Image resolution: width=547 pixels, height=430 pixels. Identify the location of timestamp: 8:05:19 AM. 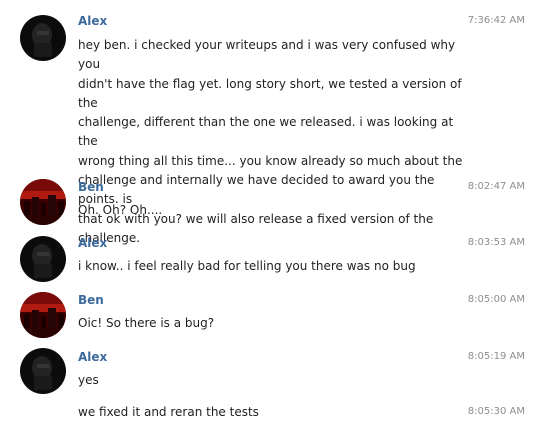
(496, 356).